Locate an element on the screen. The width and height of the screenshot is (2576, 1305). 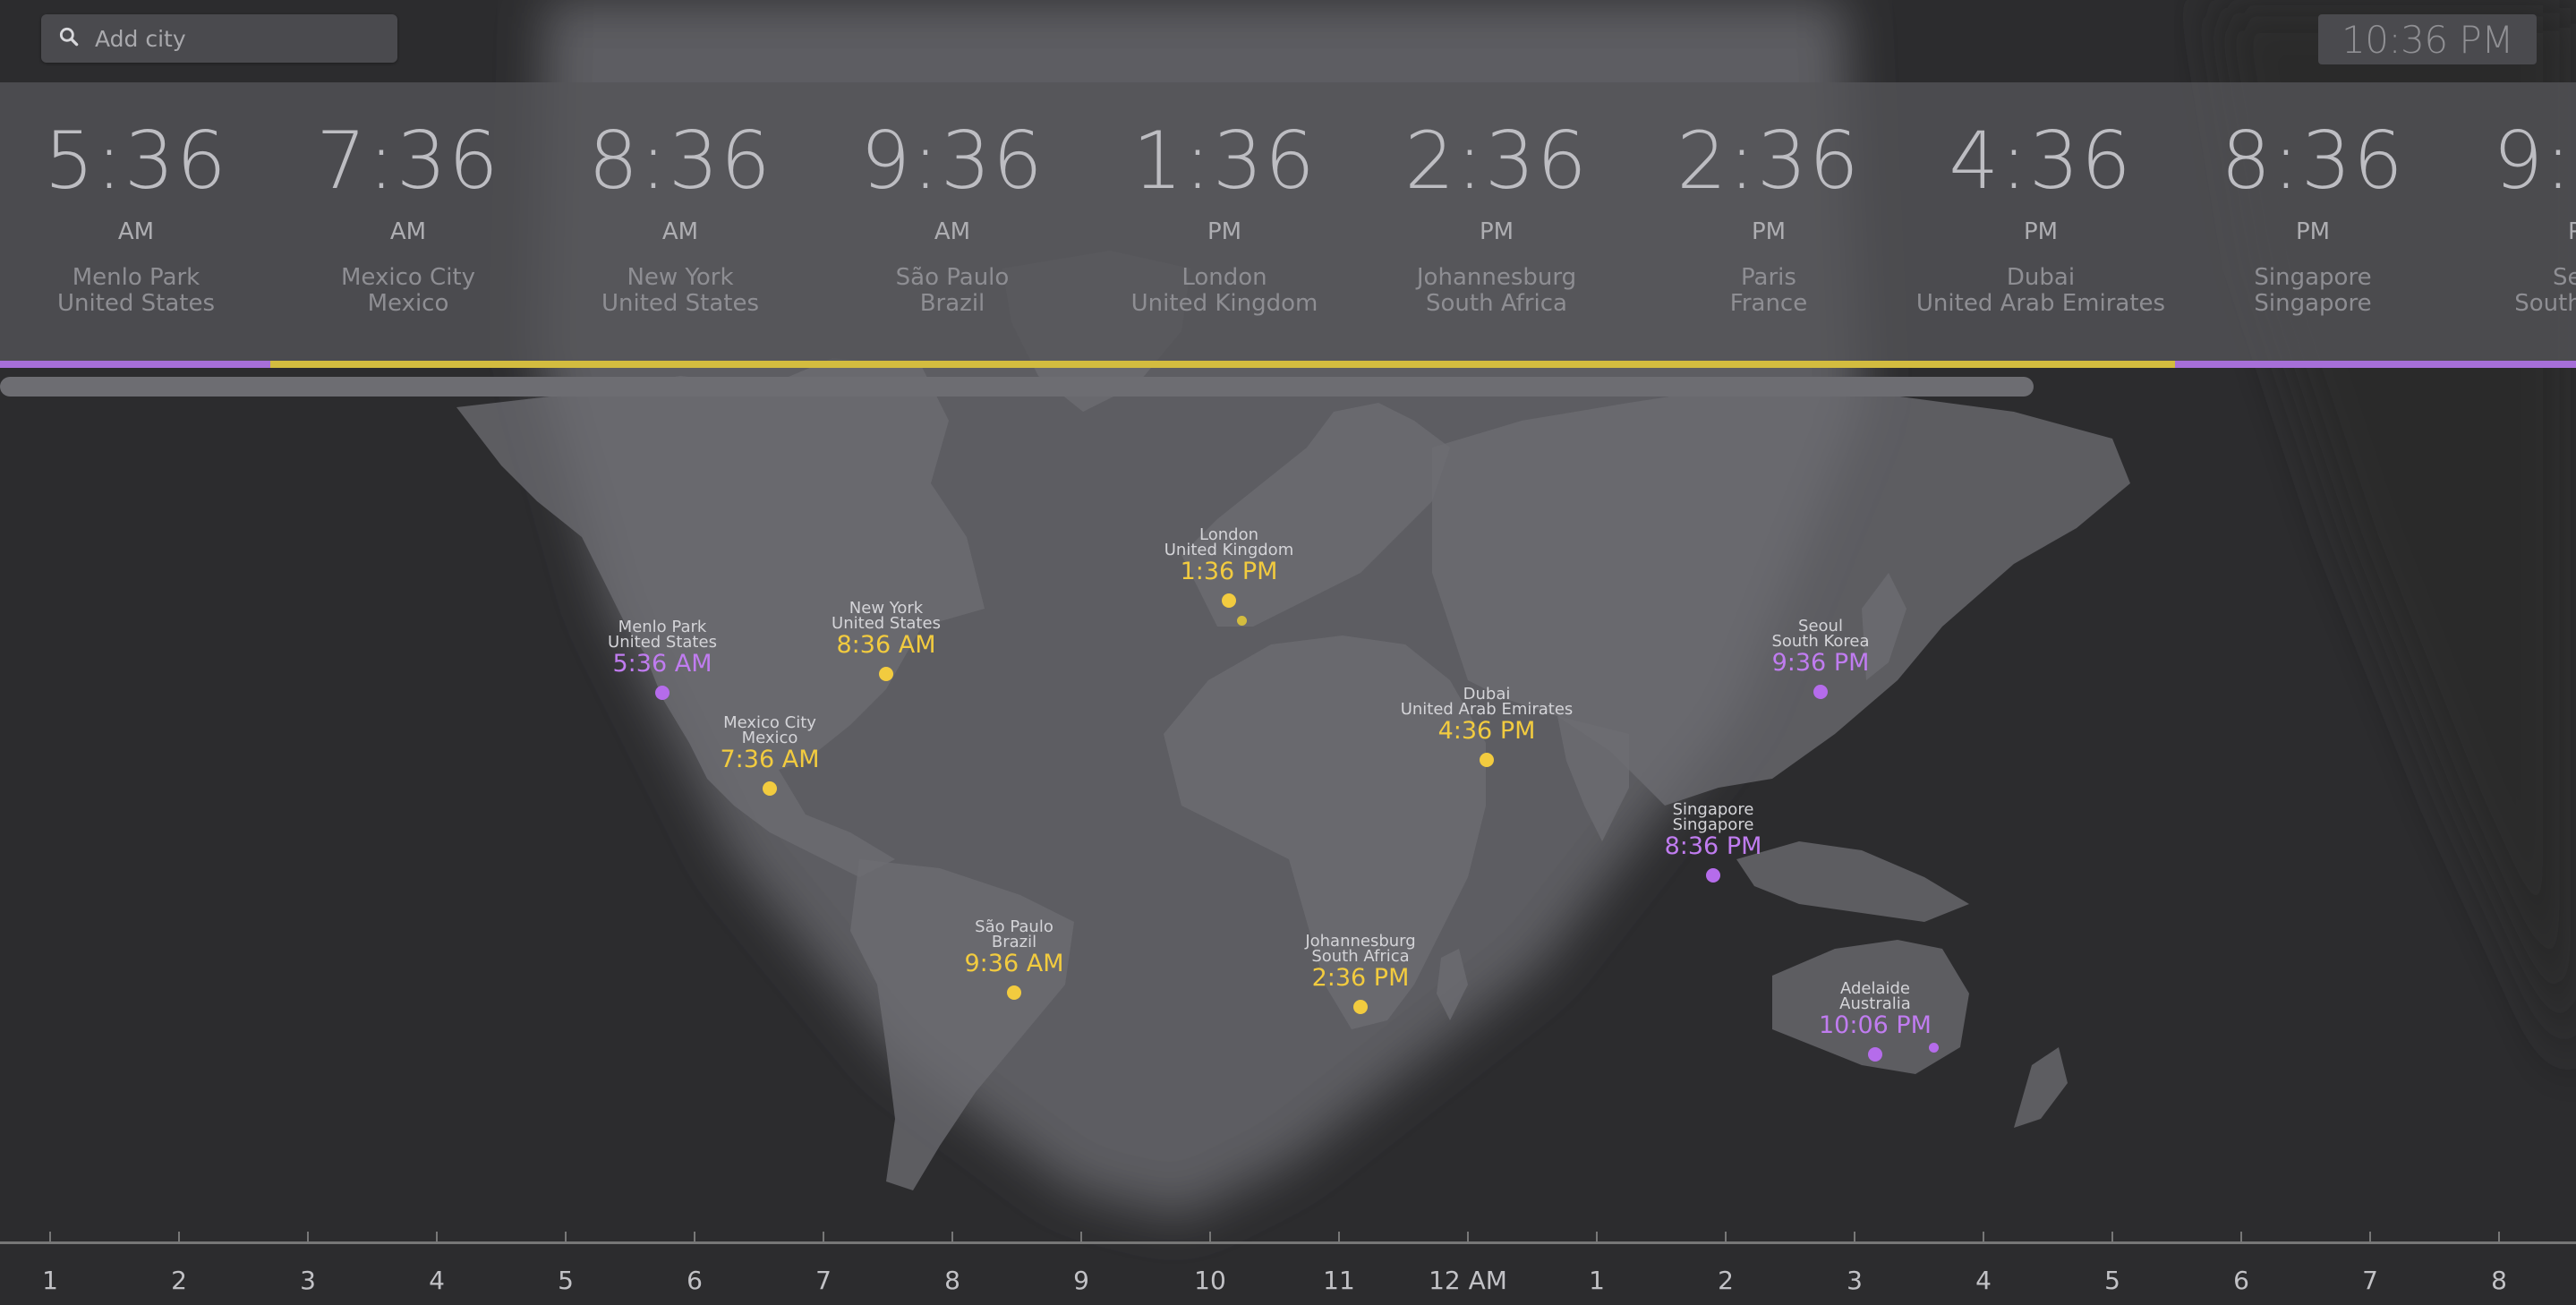
current-time-clock: 10:36 PM is located at coordinates (2427, 39).